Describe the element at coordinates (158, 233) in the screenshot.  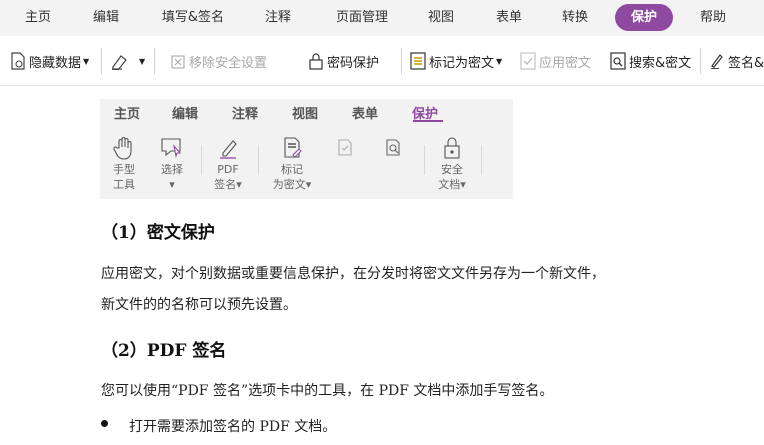
I see `section-heading-redaction: （1）密文保护` at that location.